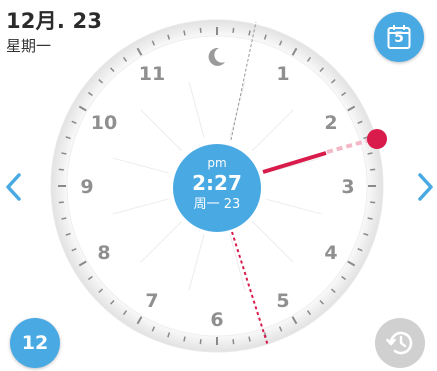 The height and width of the screenshot is (371, 437). I want to click on calendar-day-number: 5, so click(399, 38).